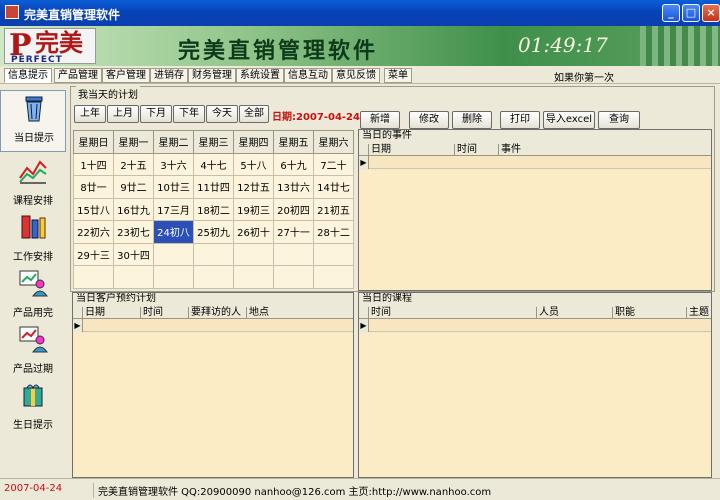 The image size is (720, 500). I want to click on search-button: 查询, so click(619, 120).